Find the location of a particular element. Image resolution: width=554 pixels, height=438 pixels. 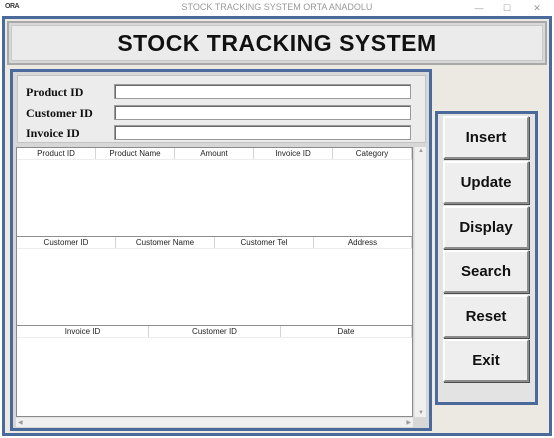

insert-button: Insert is located at coordinates (486, 137).